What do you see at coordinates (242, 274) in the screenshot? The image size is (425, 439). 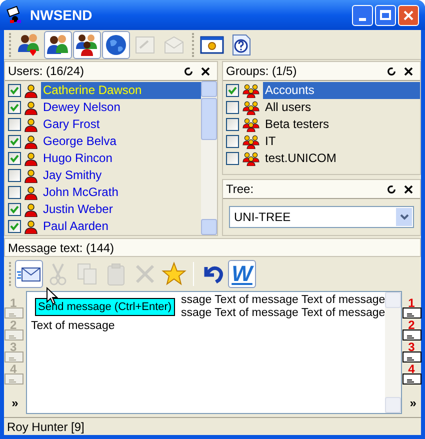 I see `word-button: W` at bounding box center [242, 274].